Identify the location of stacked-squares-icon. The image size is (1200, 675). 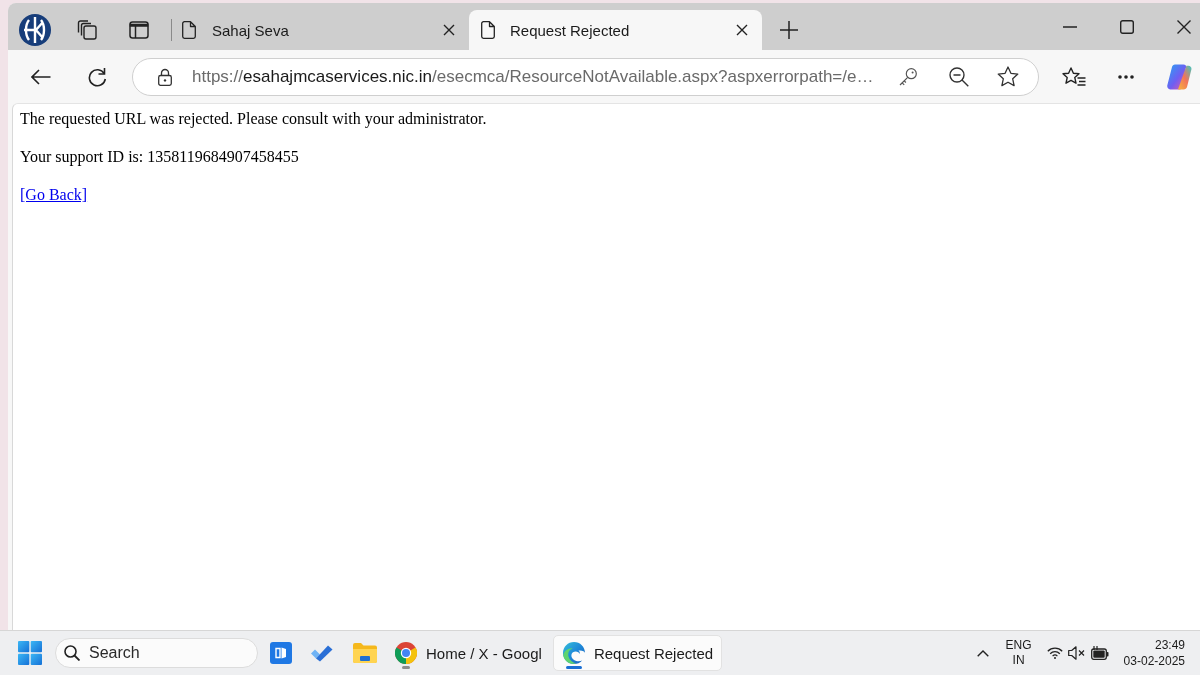
(87, 30).